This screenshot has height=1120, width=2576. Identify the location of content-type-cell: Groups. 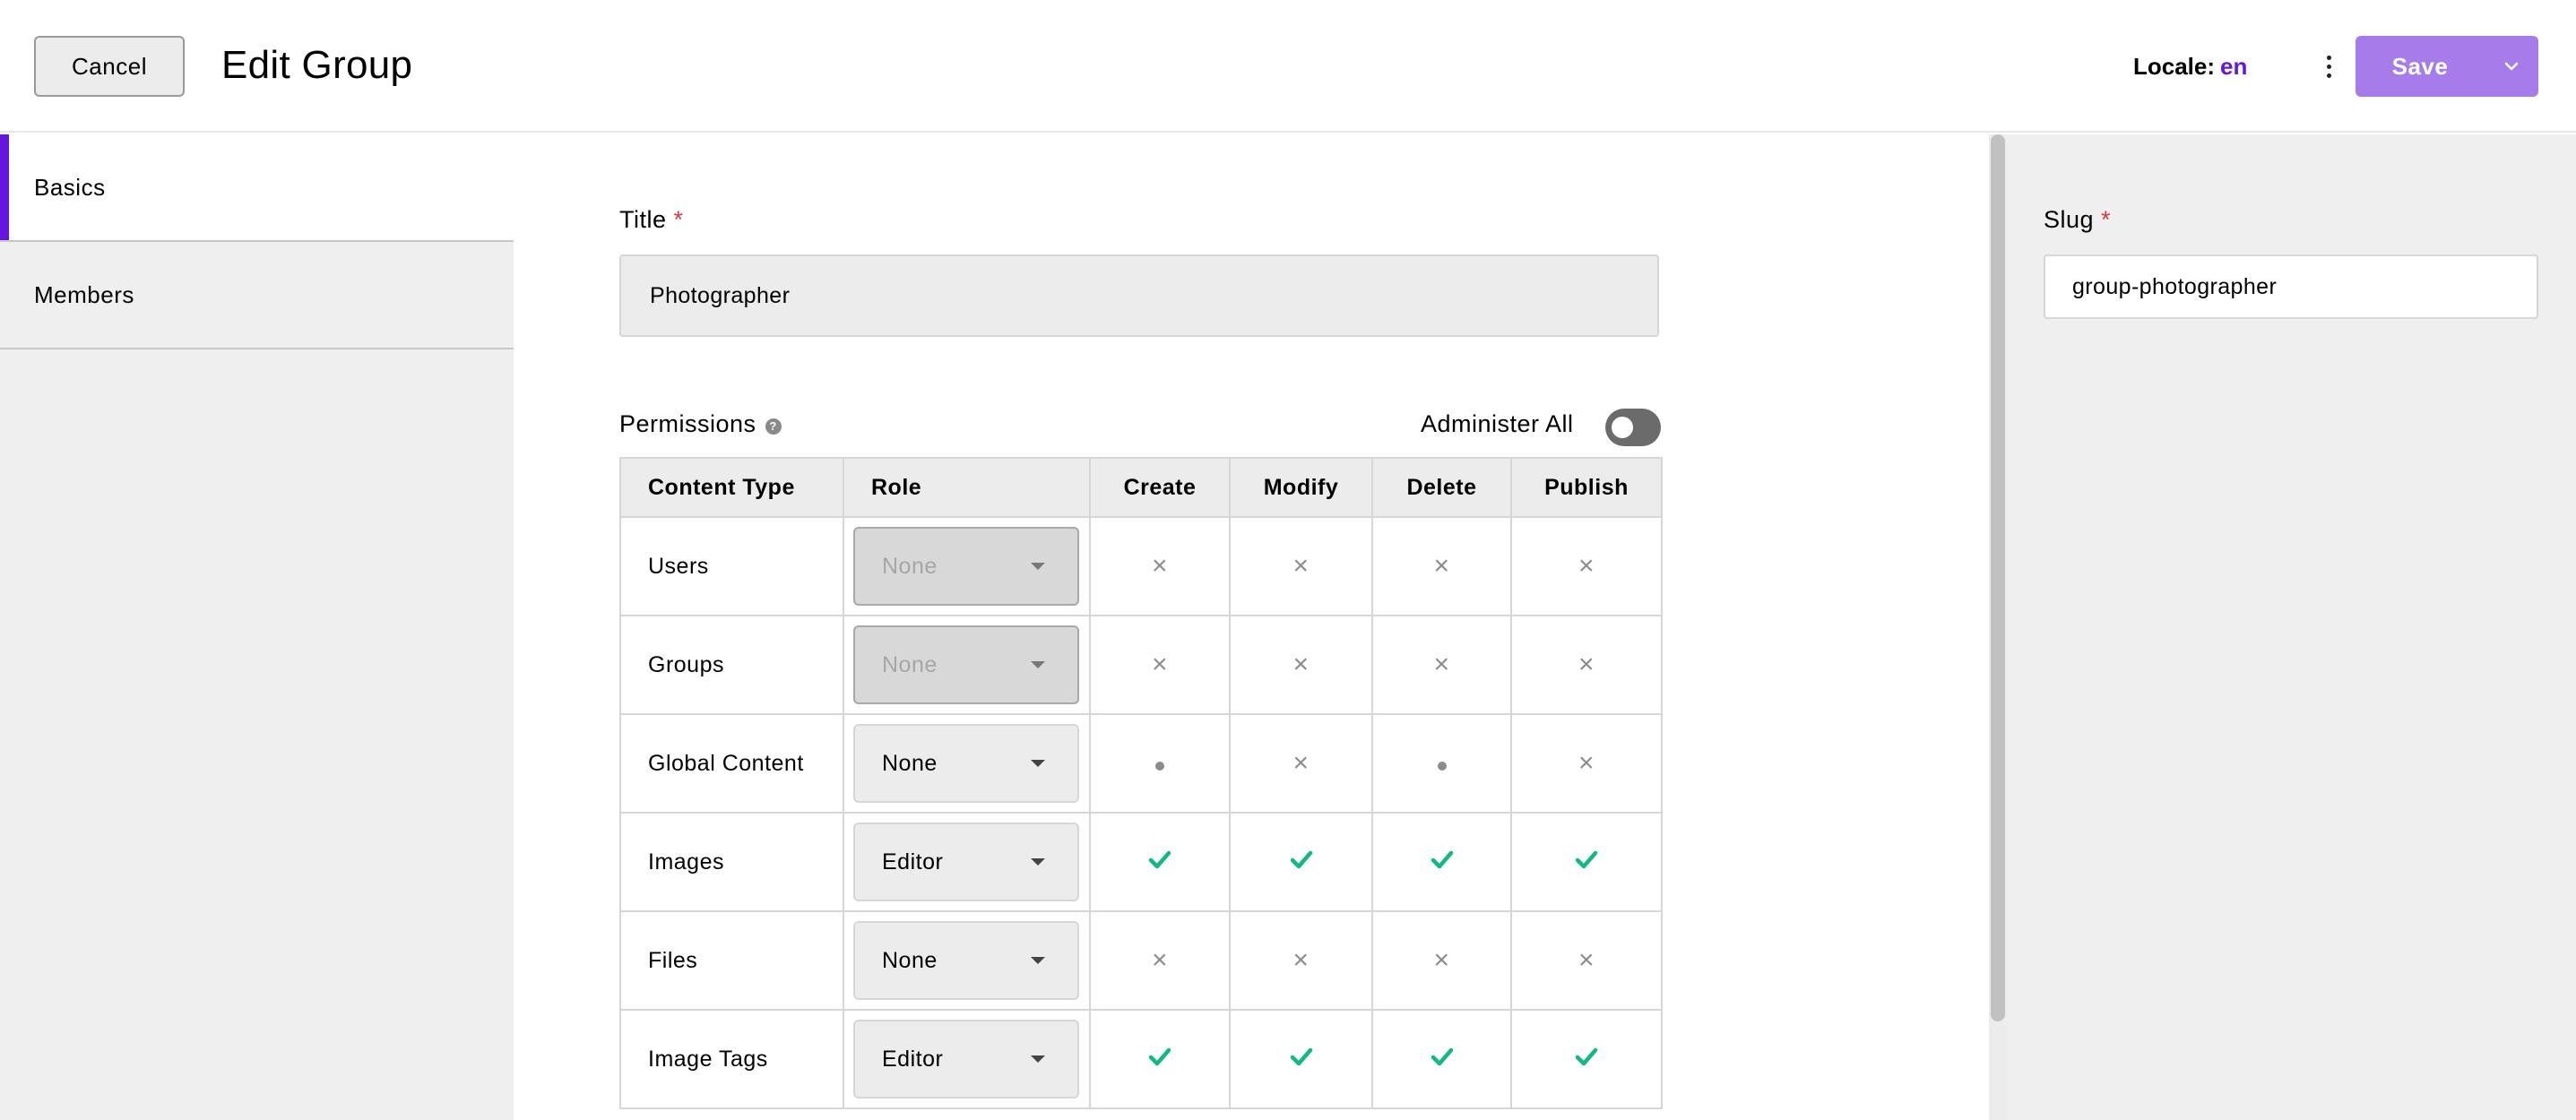
(731, 665).